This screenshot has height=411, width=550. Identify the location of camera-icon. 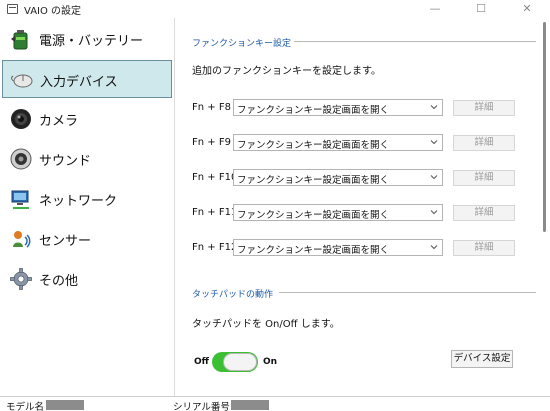
(21, 119).